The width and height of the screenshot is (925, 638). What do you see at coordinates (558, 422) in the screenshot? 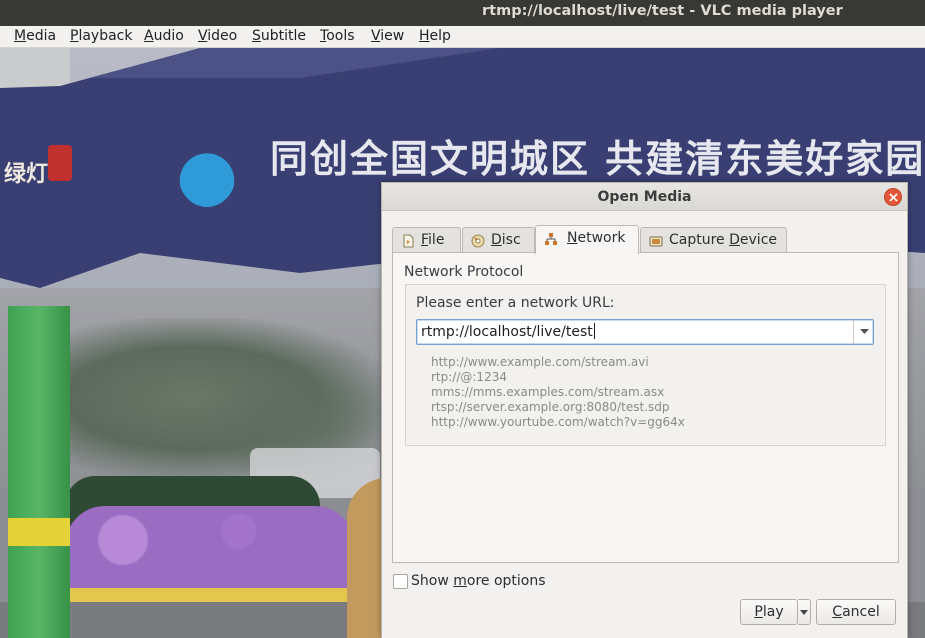
I see `url-example: http://www.yourtube.com/watch?v=gg64x` at bounding box center [558, 422].